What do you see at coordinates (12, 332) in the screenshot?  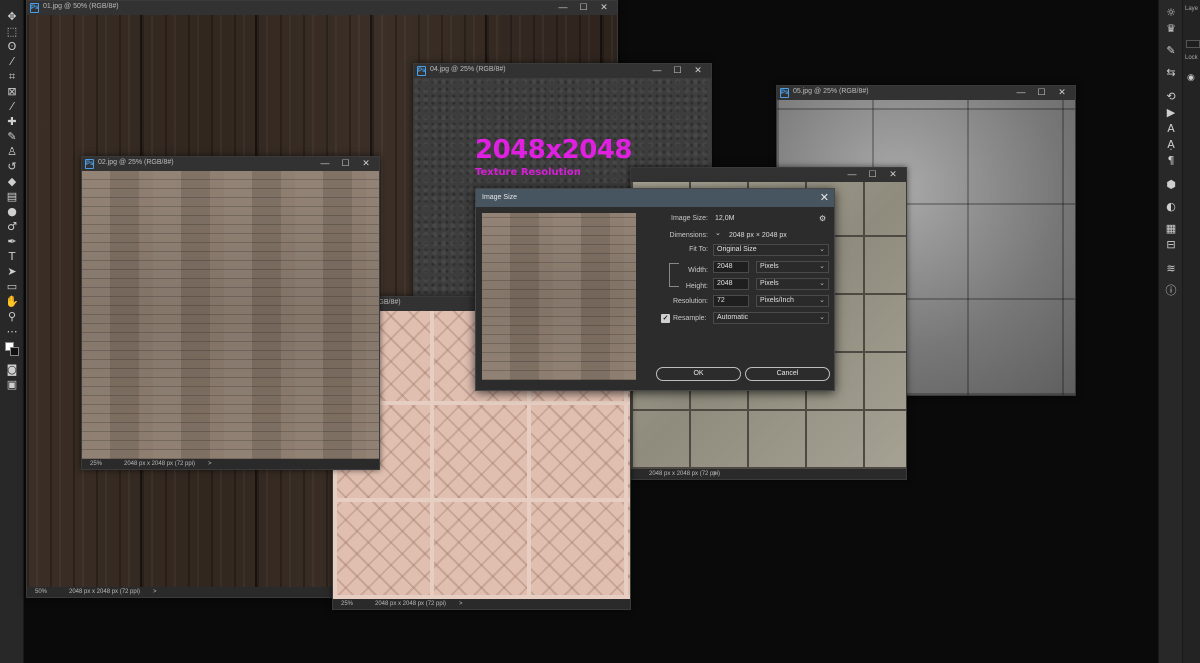 I see `more-tools-icon: ⋯` at bounding box center [12, 332].